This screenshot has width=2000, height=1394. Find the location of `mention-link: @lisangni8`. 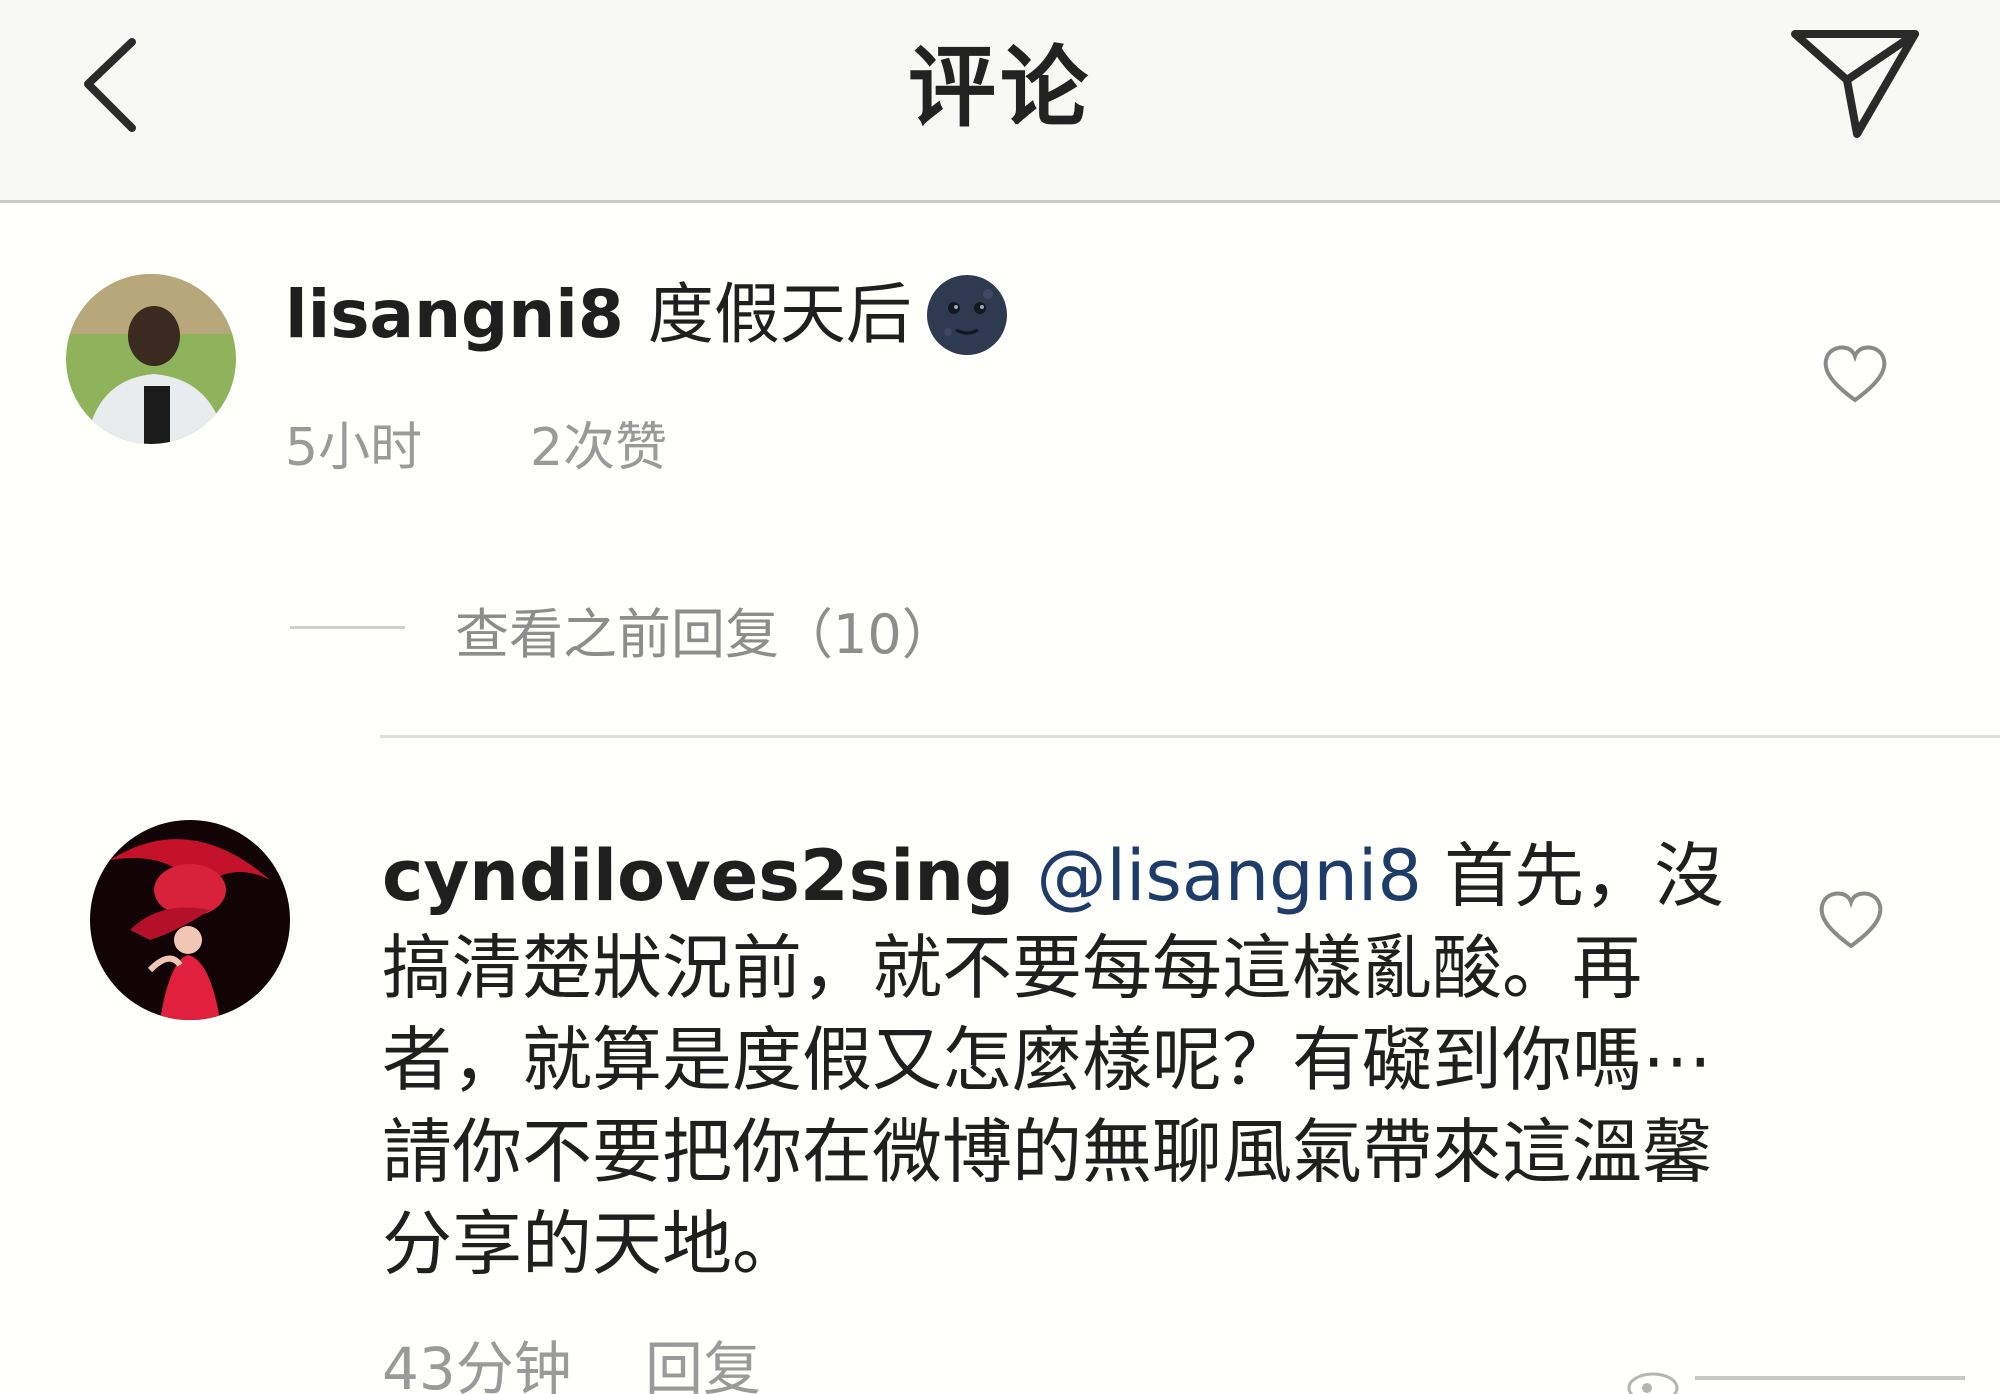

mention-link: @lisangni8 is located at coordinates (1229, 876).